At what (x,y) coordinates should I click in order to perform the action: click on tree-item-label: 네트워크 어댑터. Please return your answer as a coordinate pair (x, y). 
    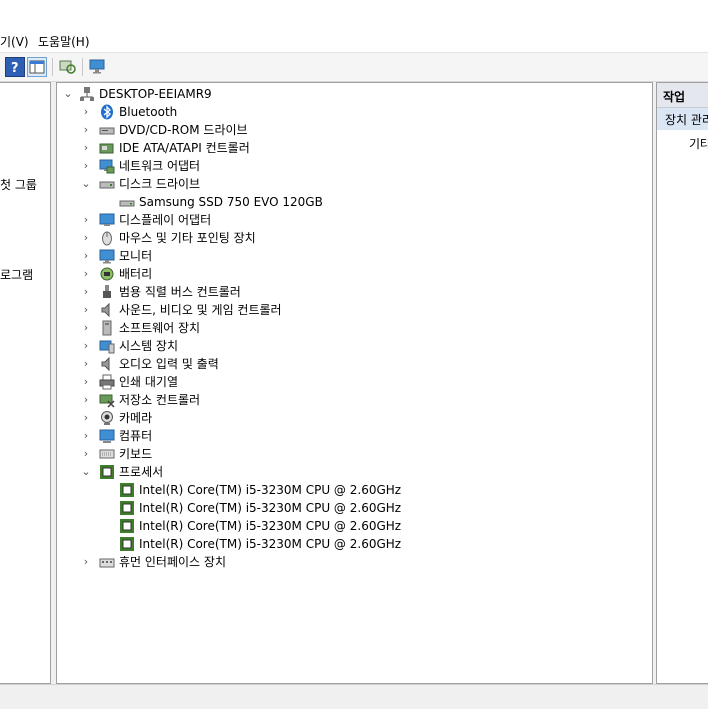
    Looking at the image, I should click on (160, 166).